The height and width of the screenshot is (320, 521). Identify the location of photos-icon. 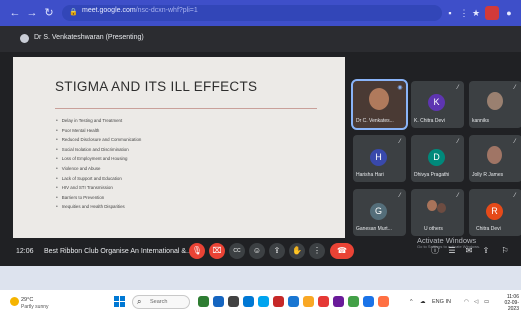
(308, 301).